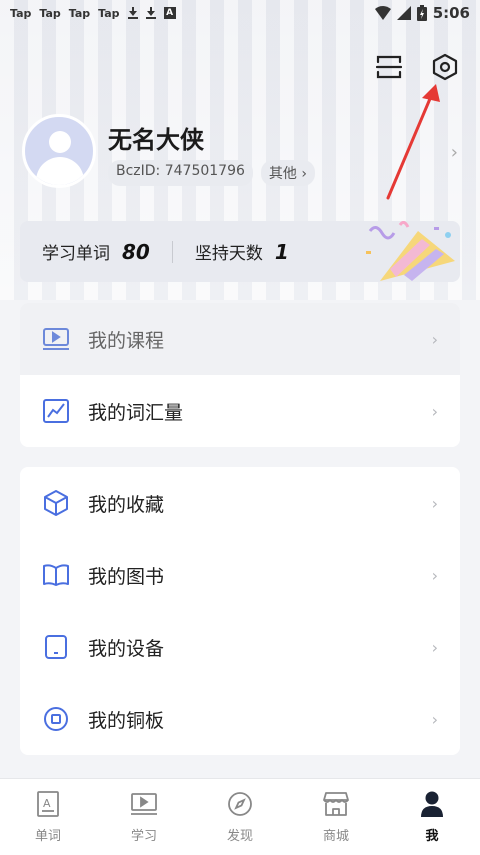 The height and width of the screenshot is (855, 480). What do you see at coordinates (56, 339) in the screenshot?
I see `video-lesson-icon` at bounding box center [56, 339].